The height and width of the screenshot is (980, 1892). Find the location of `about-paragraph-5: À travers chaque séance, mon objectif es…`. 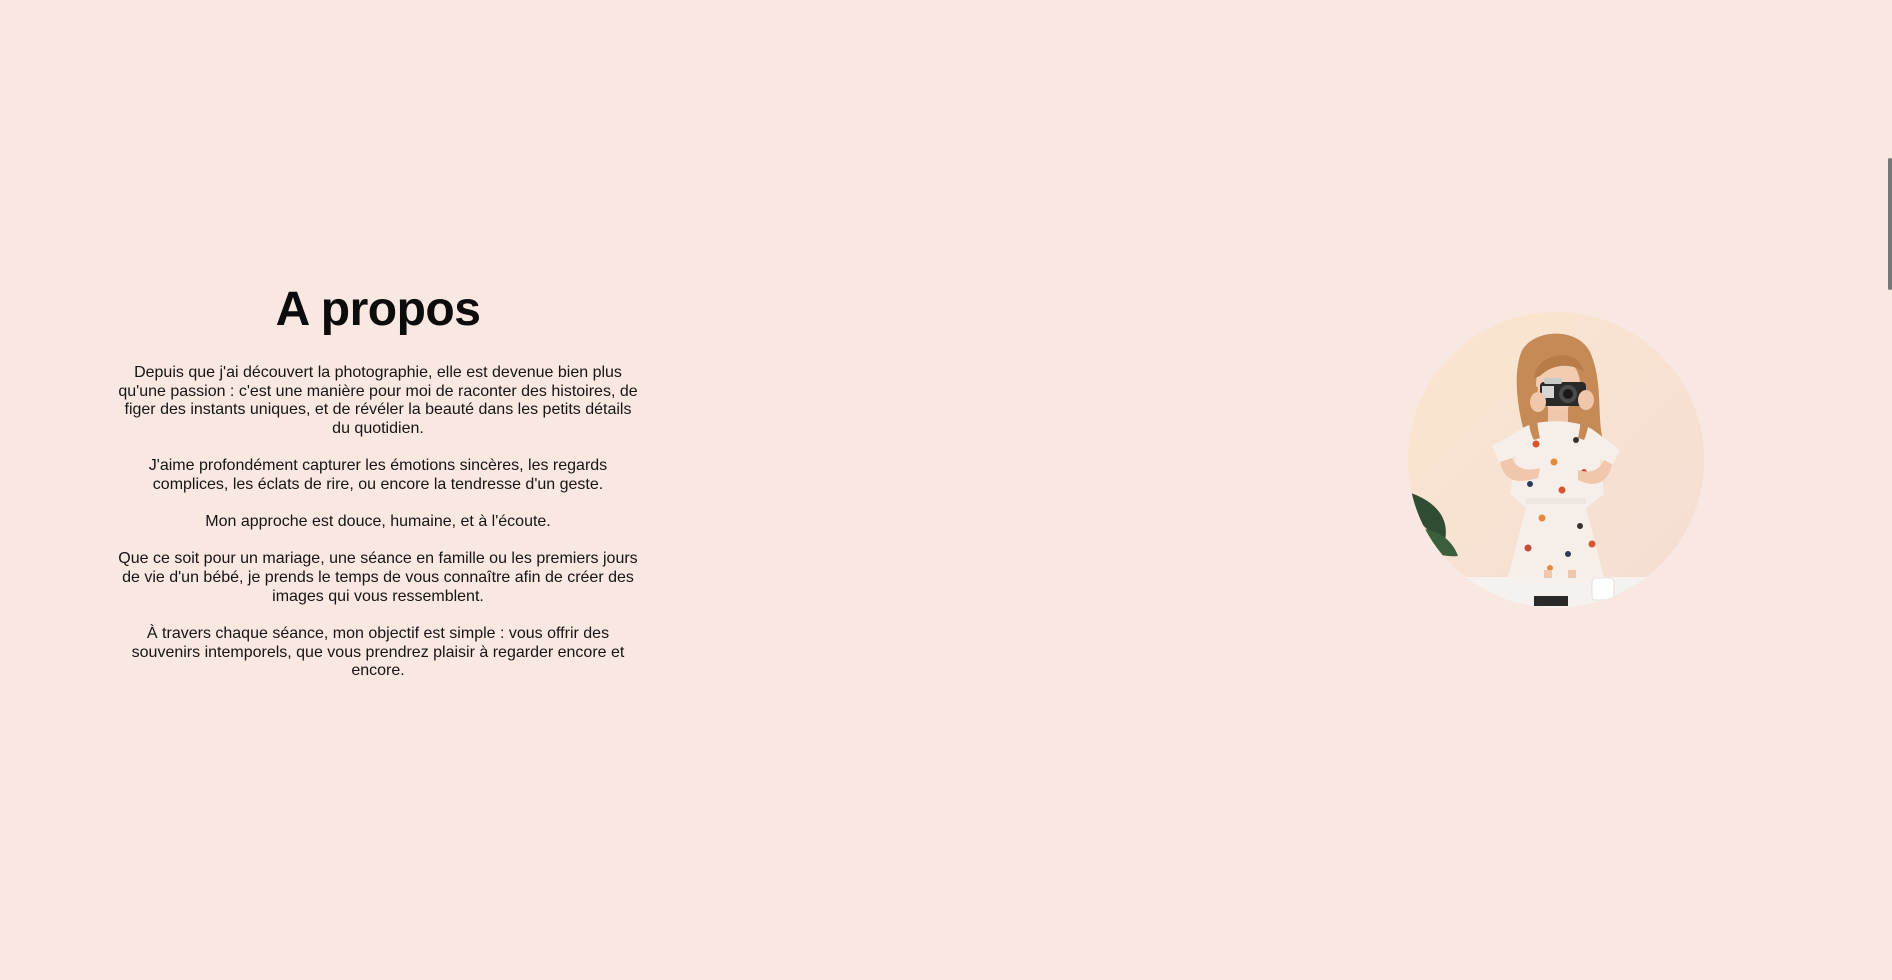

about-paragraph-5: À travers chaque séance, mon objectif es… is located at coordinates (378, 652).